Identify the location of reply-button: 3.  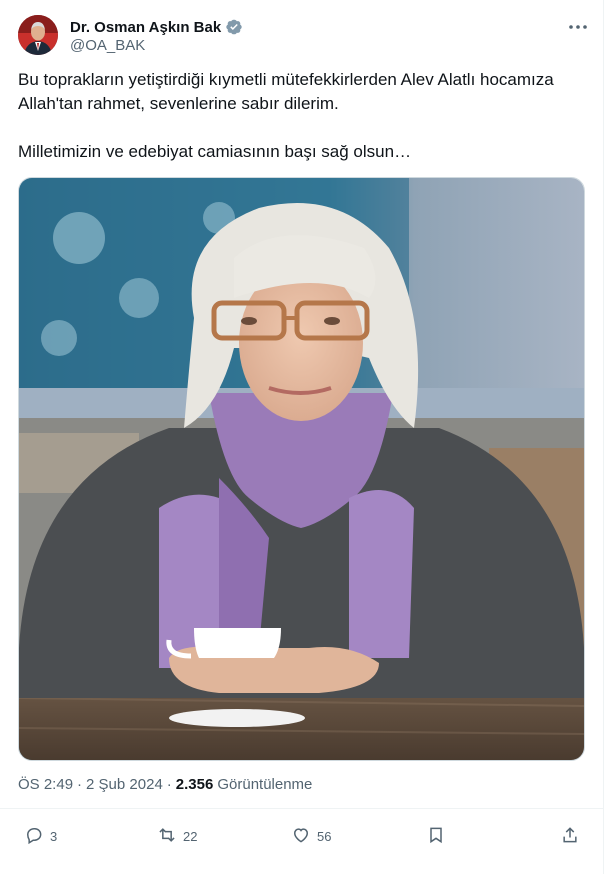
(40, 836).